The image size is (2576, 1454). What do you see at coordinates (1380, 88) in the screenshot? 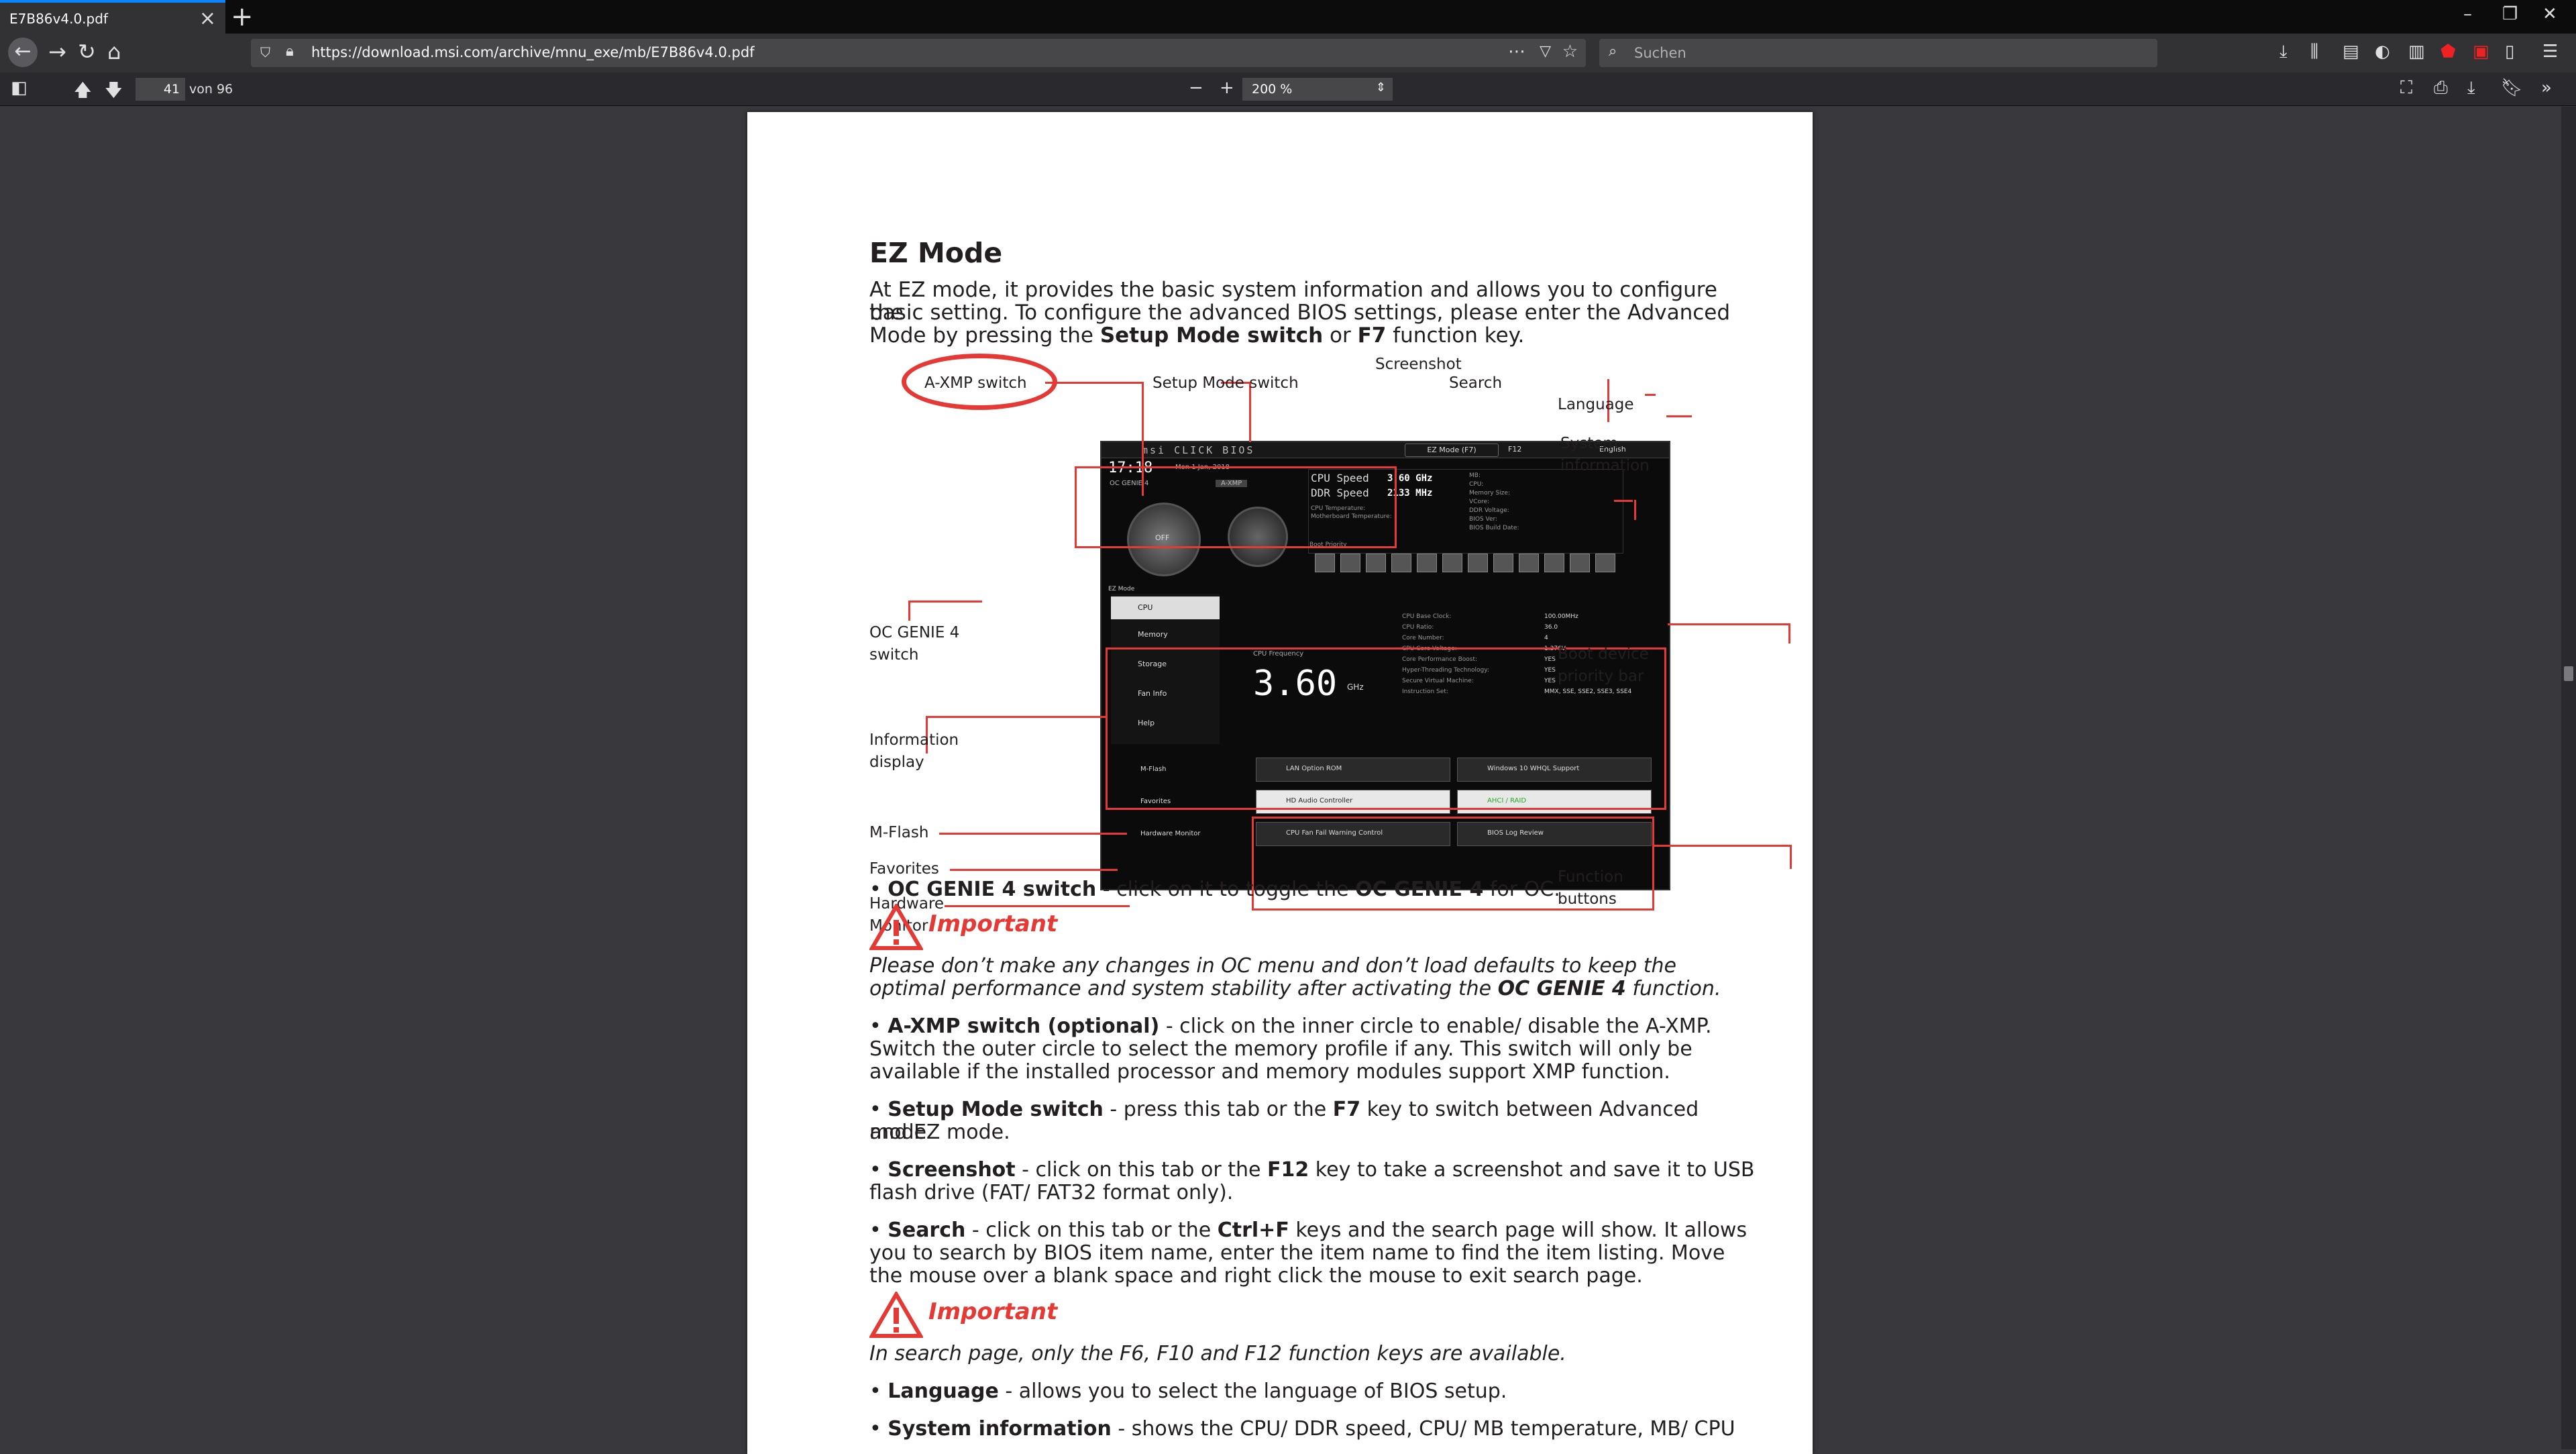
I see `chevron-updown-icon: ⇕` at bounding box center [1380, 88].